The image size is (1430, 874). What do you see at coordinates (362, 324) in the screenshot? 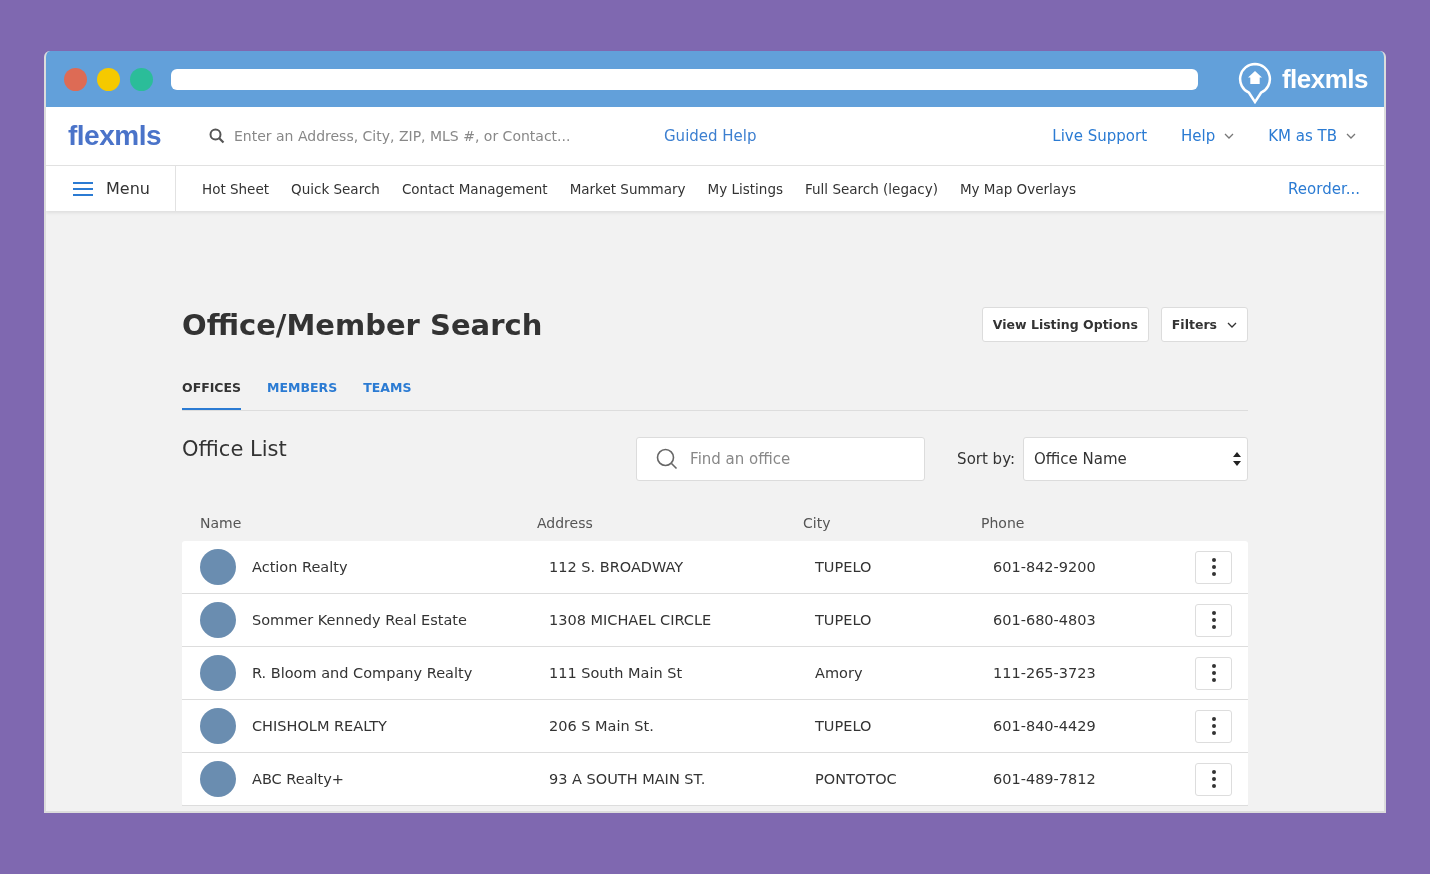
I see `page-title: Office/Member Search` at bounding box center [362, 324].